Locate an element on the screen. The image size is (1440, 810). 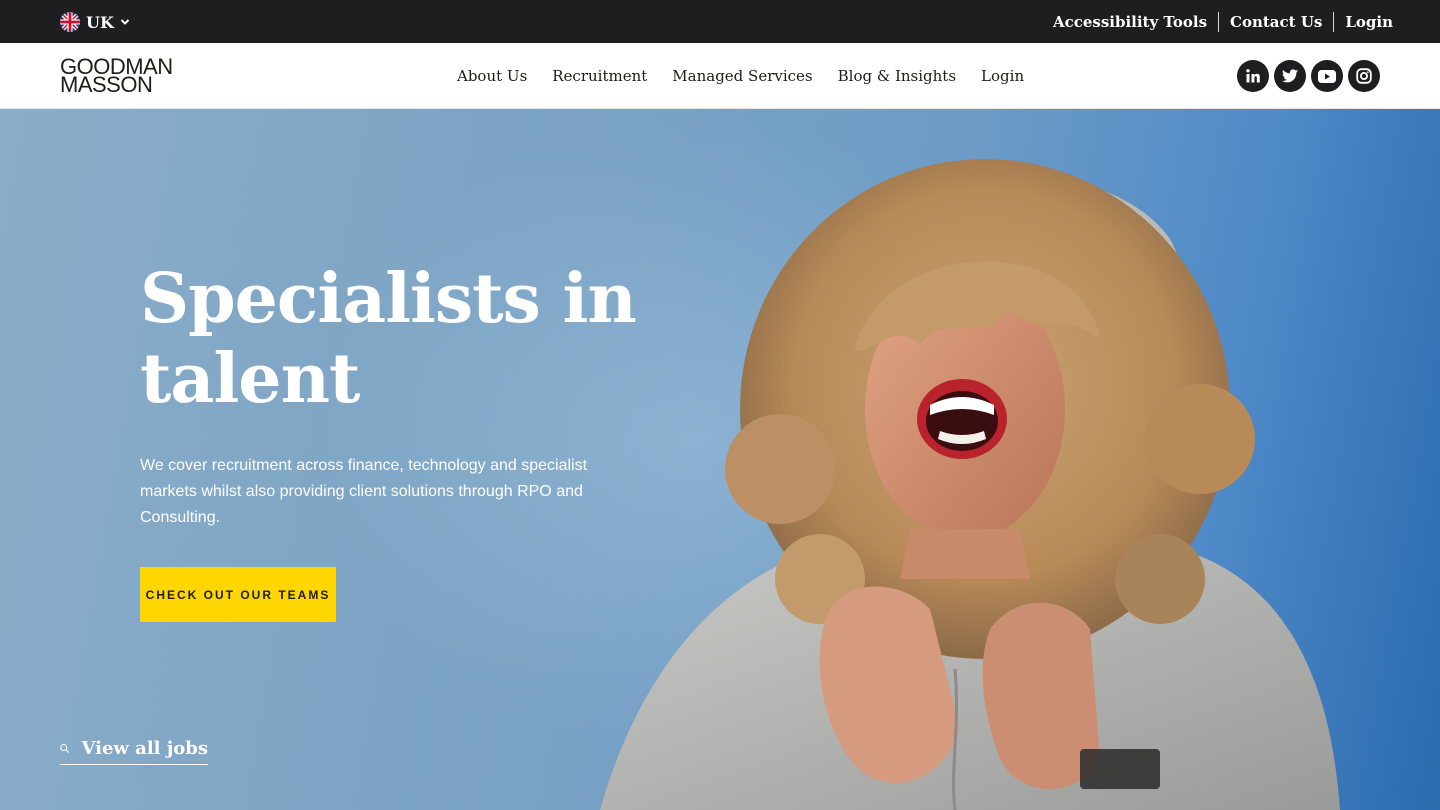
view-all-jobs-link: View all jobs is located at coordinates (134, 749).